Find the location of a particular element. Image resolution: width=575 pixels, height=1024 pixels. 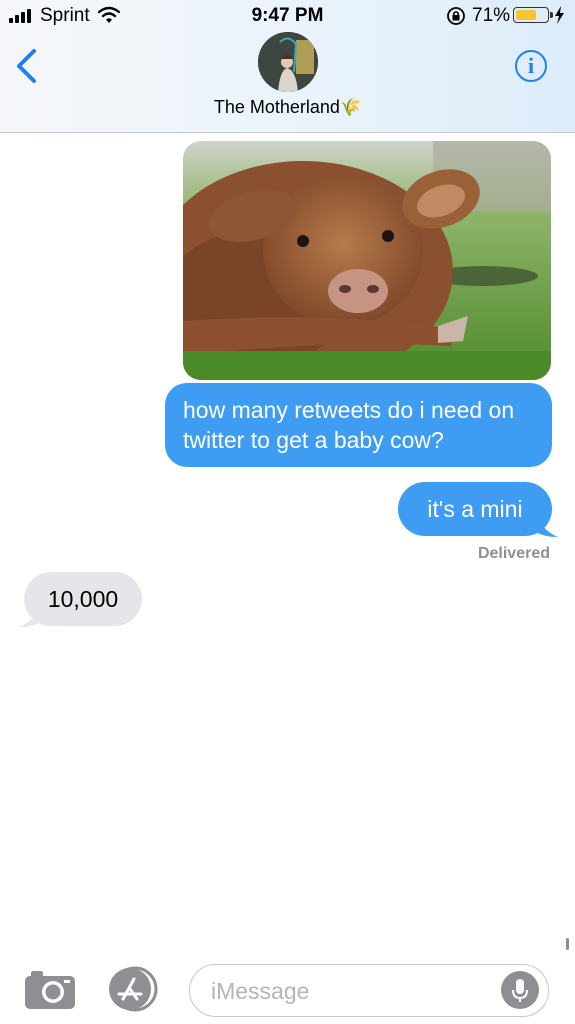

contact-avatar is located at coordinates (288, 62).